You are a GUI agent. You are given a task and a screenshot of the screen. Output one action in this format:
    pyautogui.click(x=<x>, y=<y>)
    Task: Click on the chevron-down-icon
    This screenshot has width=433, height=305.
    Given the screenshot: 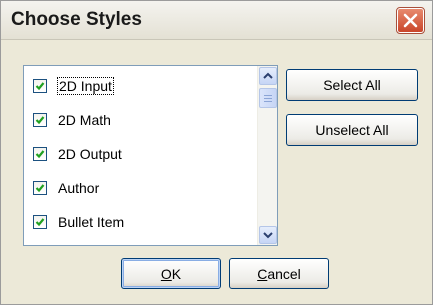 What is the action you would take?
    pyautogui.click(x=268, y=235)
    